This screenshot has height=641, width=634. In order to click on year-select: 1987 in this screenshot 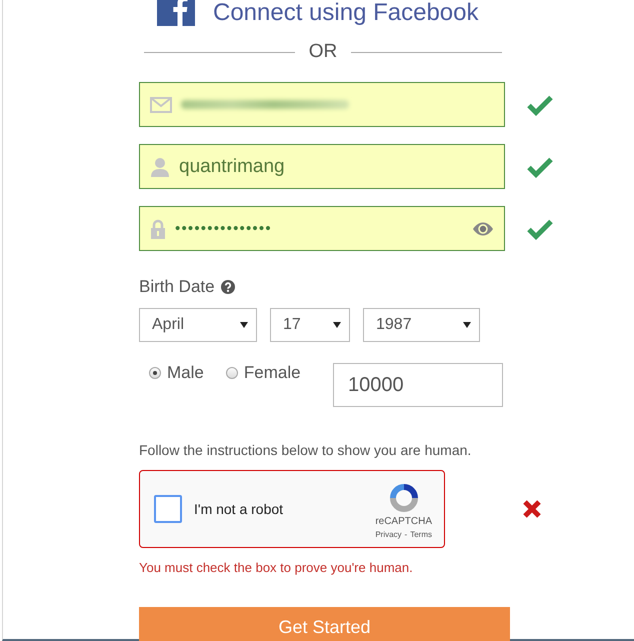, I will do `click(421, 325)`.